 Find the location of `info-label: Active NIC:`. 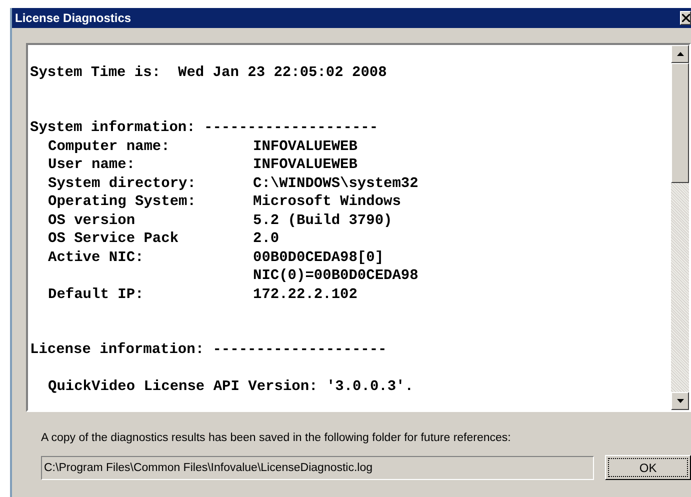

info-label: Active NIC: is located at coordinates (96, 257).